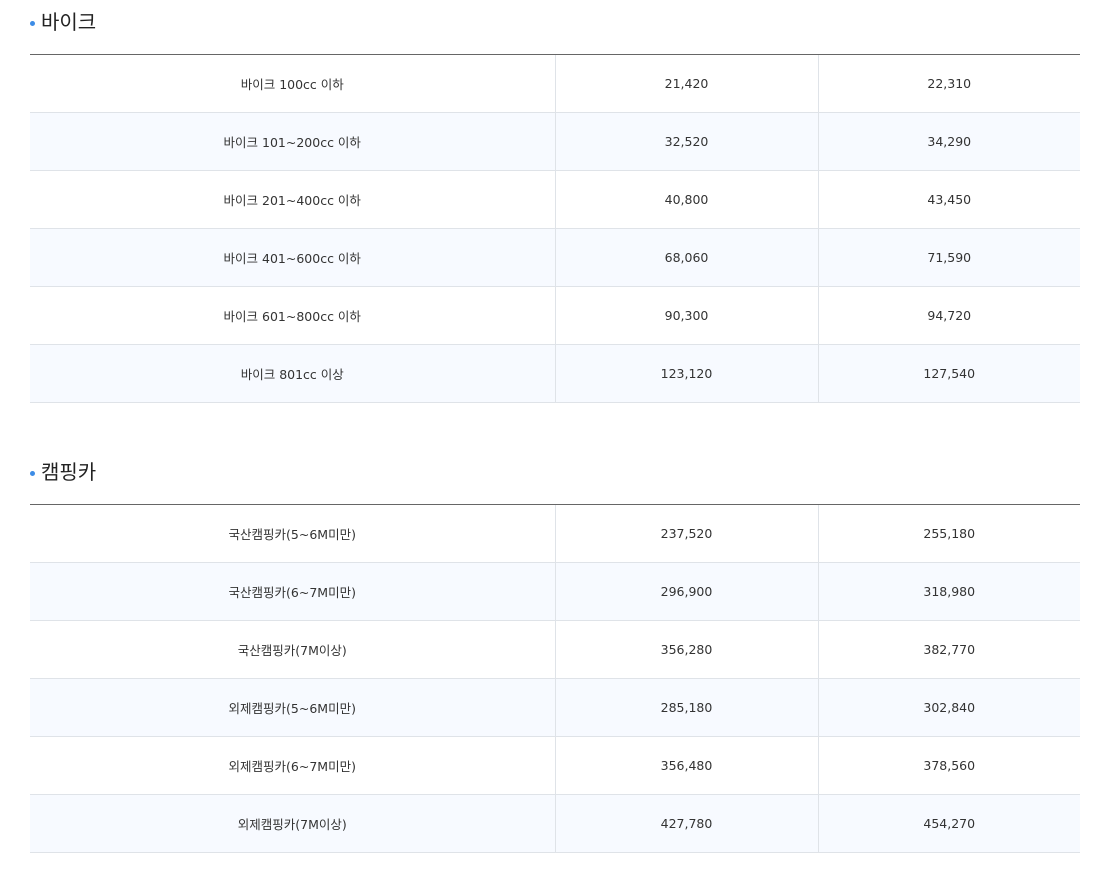  What do you see at coordinates (293, 199) in the screenshot?
I see `vehicle-name-cell: 바이크 201~400cc 이하` at bounding box center [293, 199].